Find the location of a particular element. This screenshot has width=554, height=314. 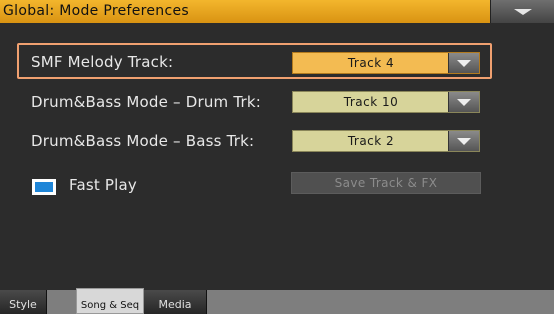

tab-bar: Style Song & Seq Media is located at coordinates (277, 301).